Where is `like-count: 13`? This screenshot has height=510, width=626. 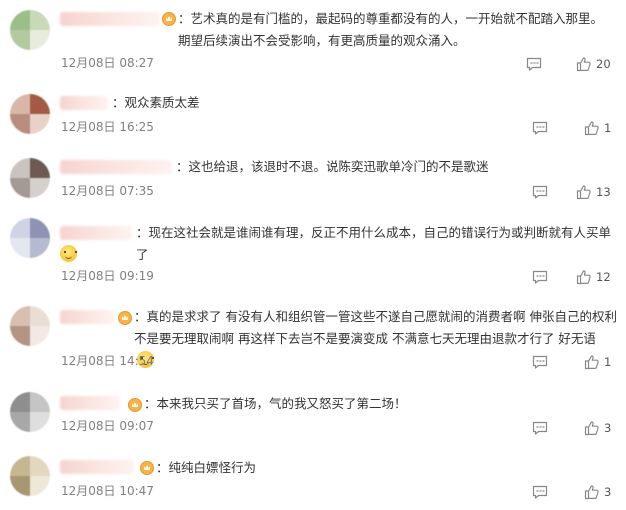
like-count: 13 is located at coordinates (603, 192).